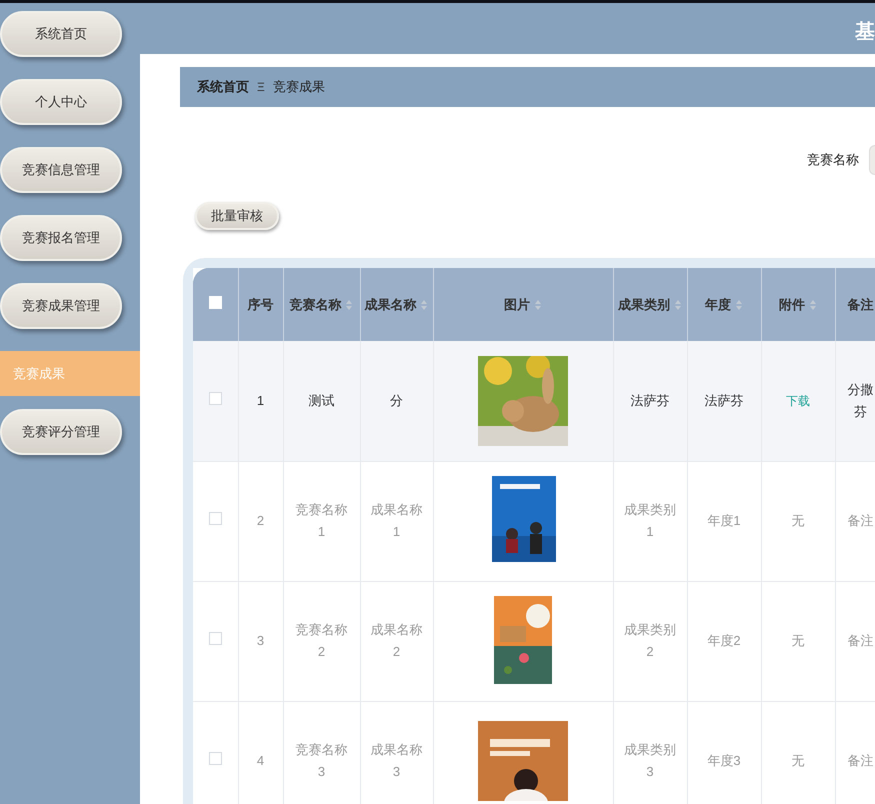  What do you see at coordinates (260, 520) in the screenshot?
I see `table-cell: 2` at bounding box center [260, 520].